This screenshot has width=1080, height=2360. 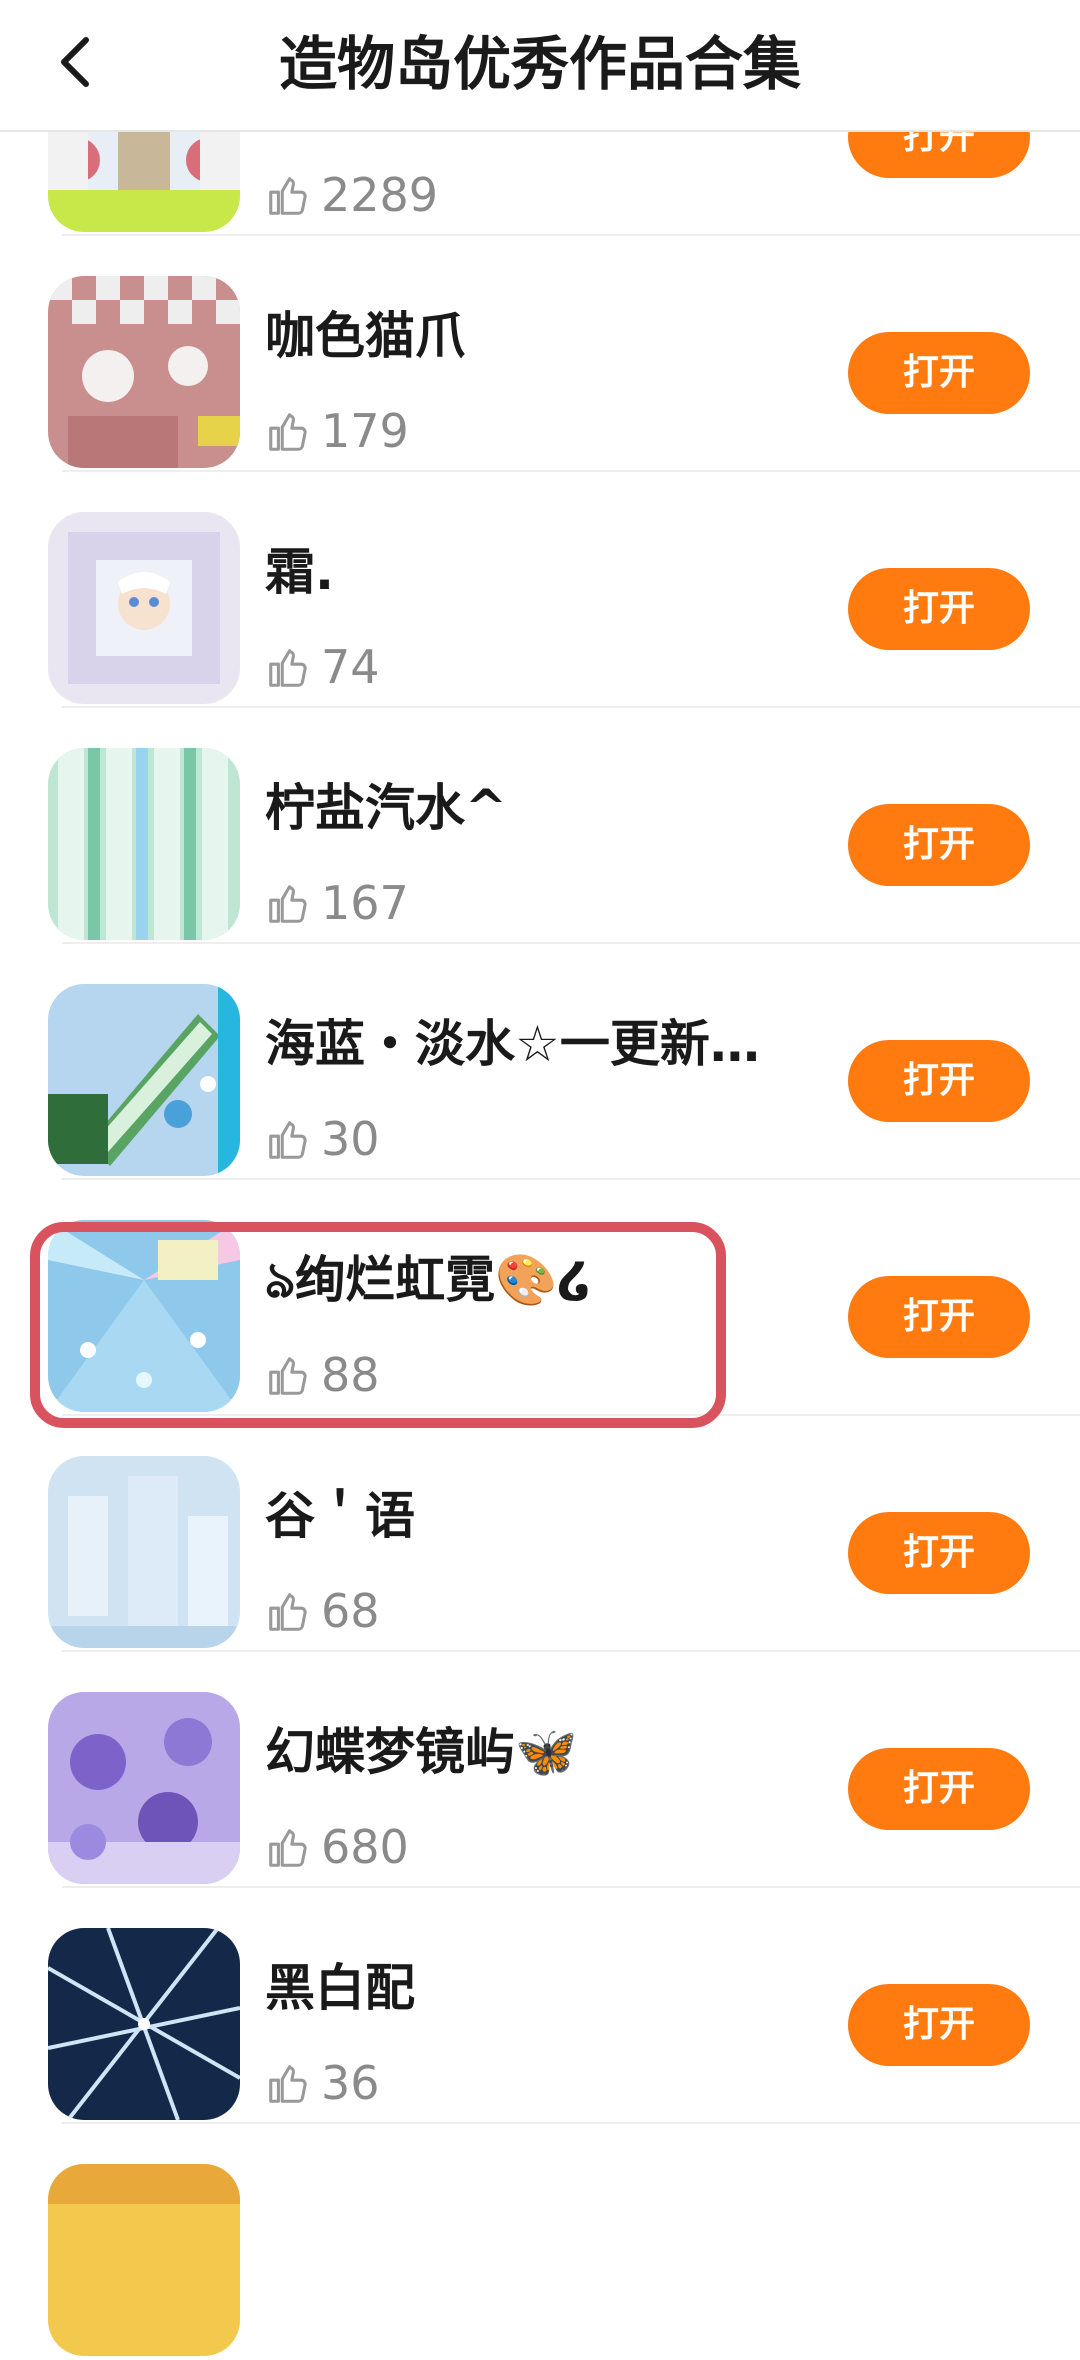 What do you see at coordinates (540, 826) in the screenshot?
I see `list-item: 柠盐汽水^ 167 打开` at bounding box center [540, 826].